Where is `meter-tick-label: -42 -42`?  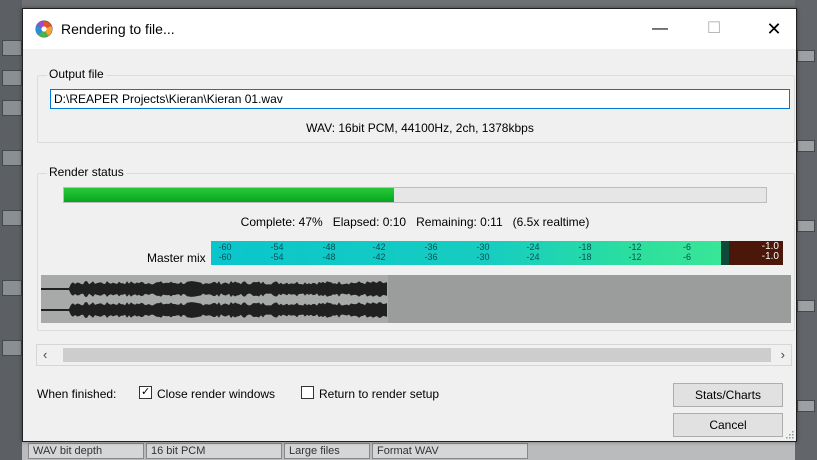 meter-tick-label: -42 -42 is located at coordinates (379, 252).